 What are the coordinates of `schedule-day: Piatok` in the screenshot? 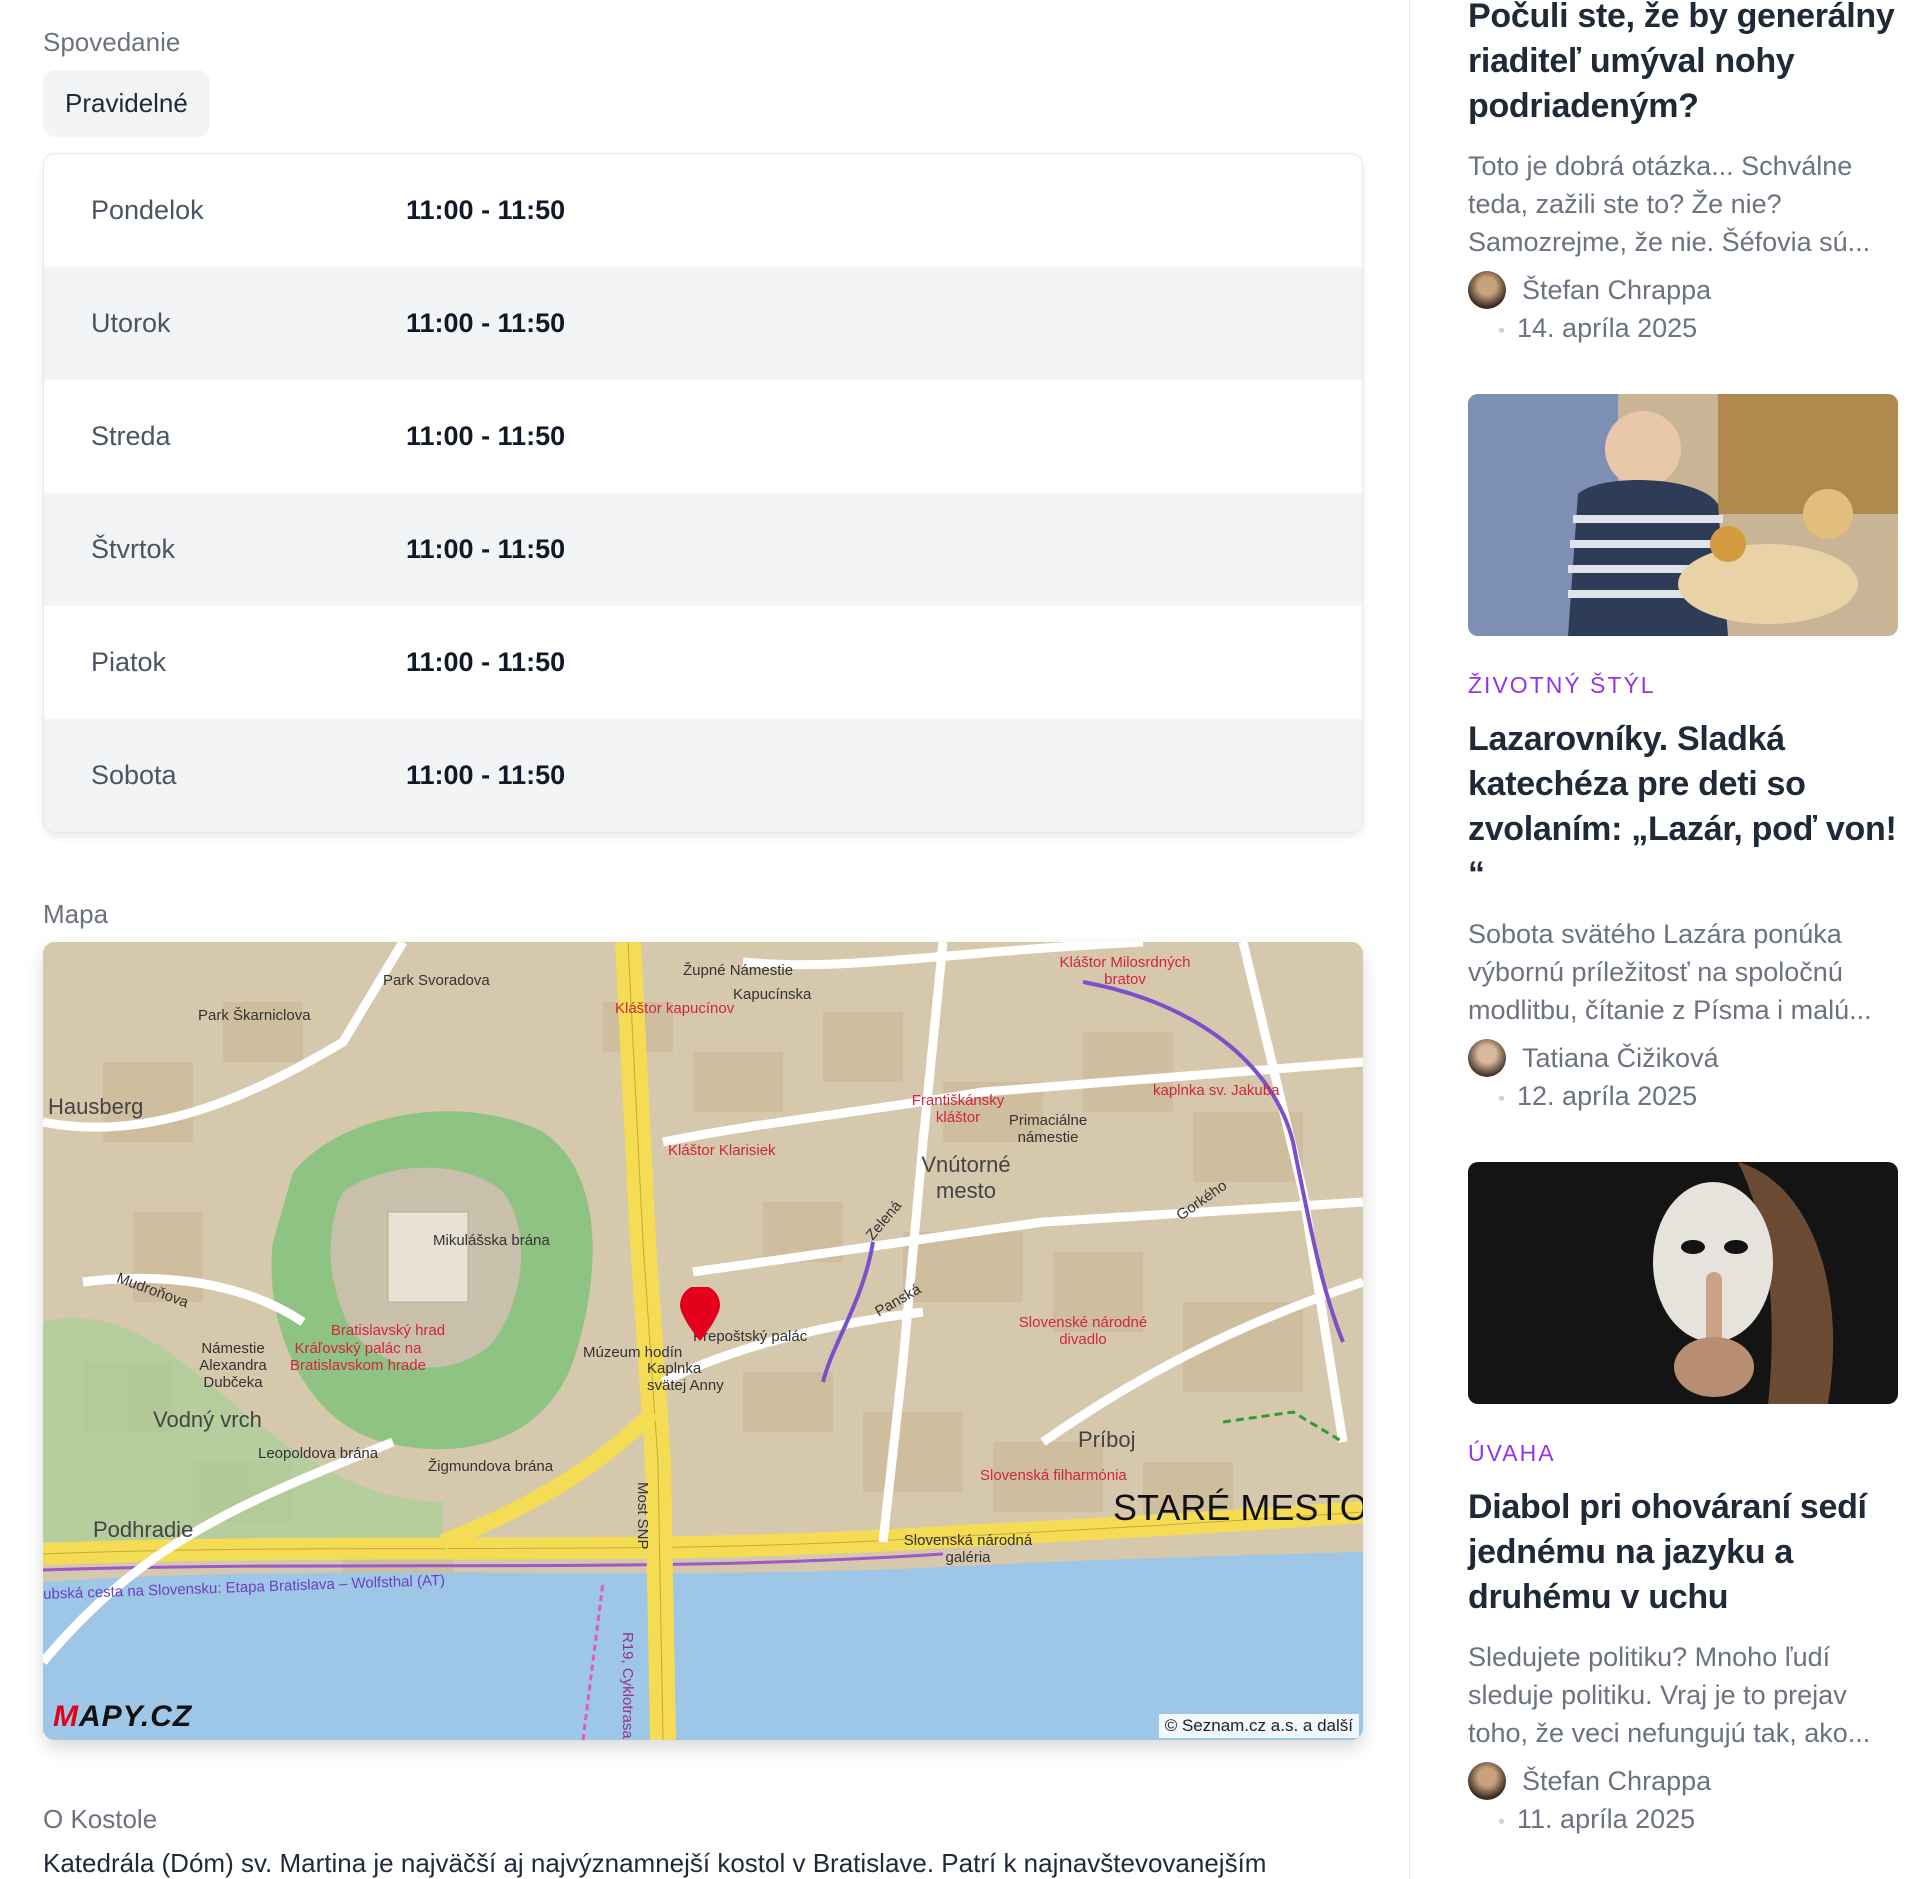 It's located at (129, 662).